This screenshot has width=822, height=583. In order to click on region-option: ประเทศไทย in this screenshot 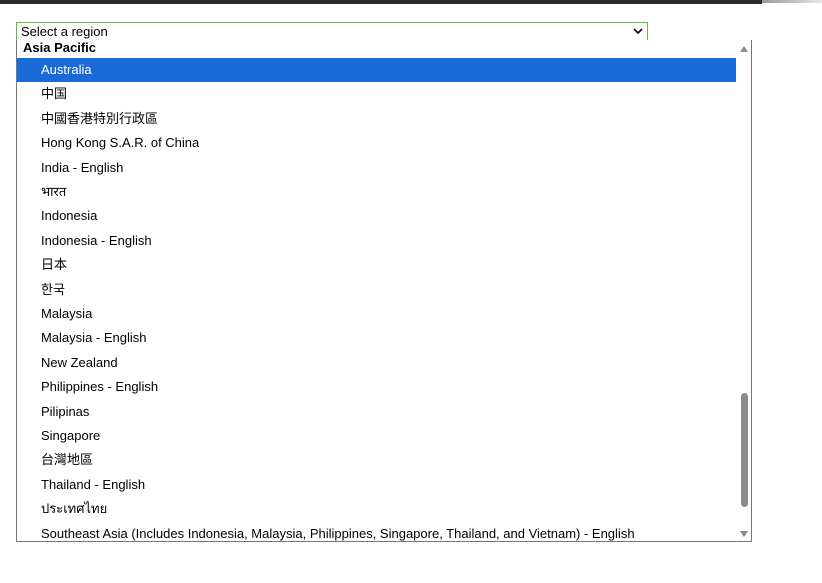, I will do `click(376, 509)`.